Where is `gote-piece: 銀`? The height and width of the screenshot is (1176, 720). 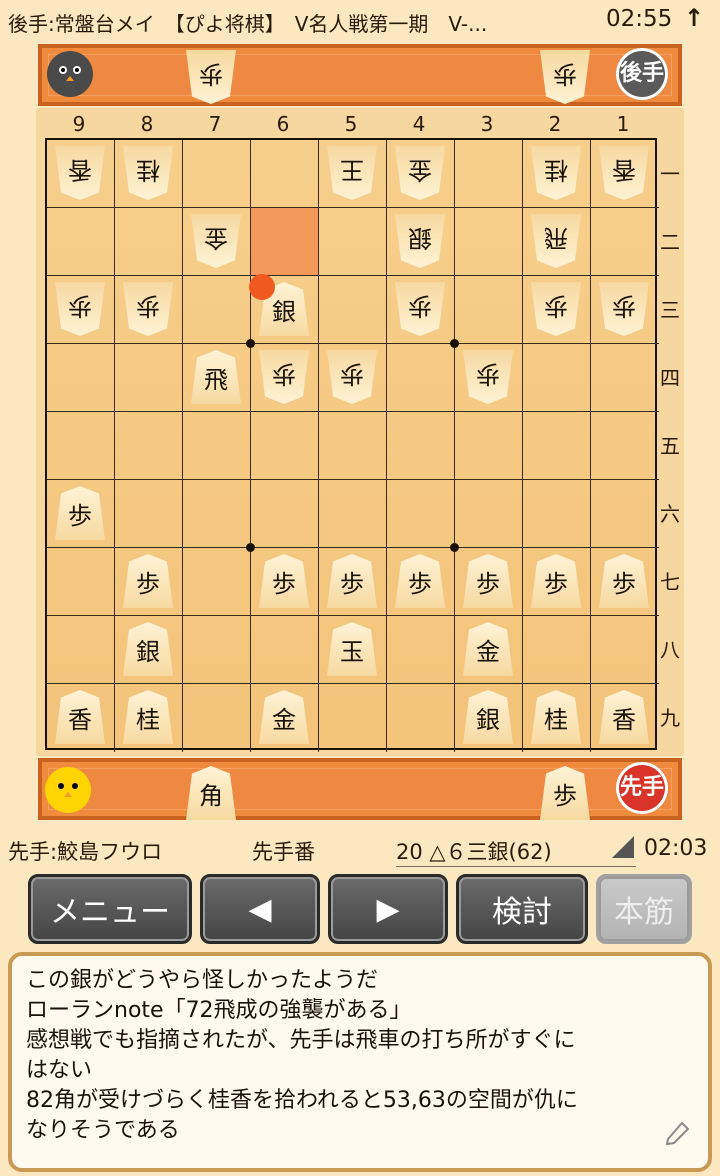
gote-piece: 銀 is located at coordinates (420, 241).